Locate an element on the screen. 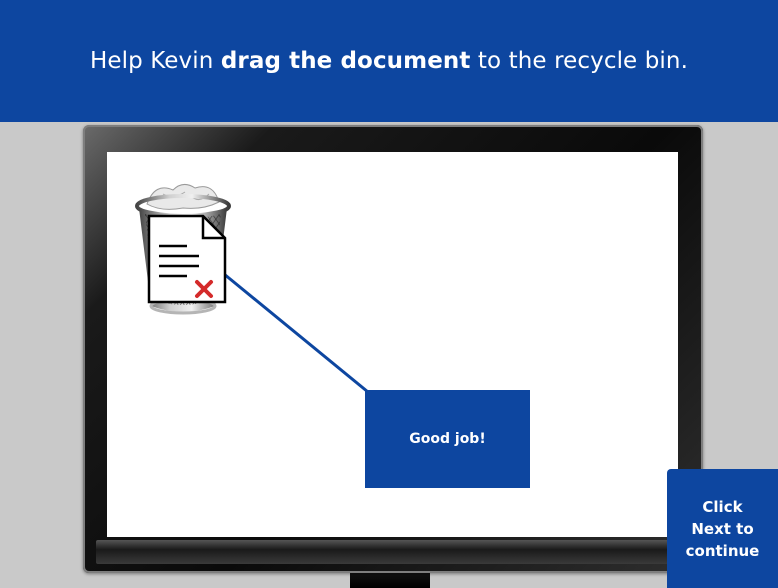 This screenshot has width=778, height=588. feedback-message: Good job! is located at coordinates (447, 439).